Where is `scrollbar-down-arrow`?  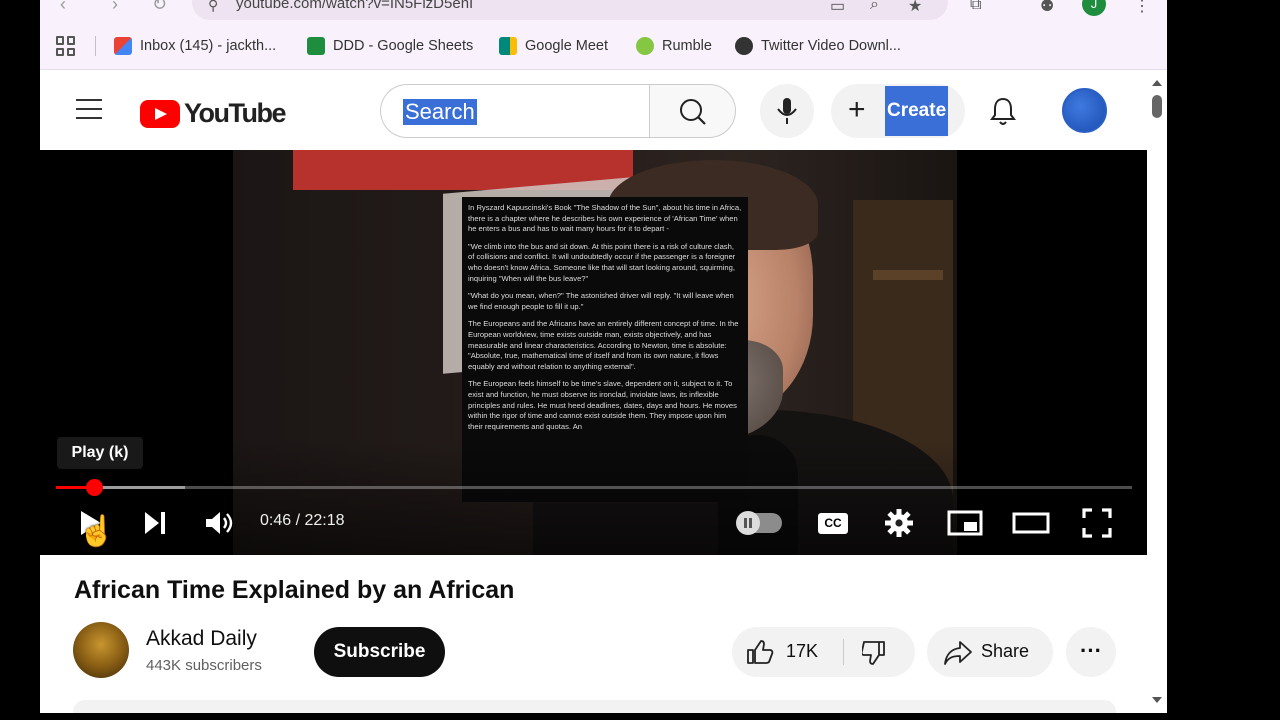 scrollbar-down-arrow is located at coordinates (1157, 700).